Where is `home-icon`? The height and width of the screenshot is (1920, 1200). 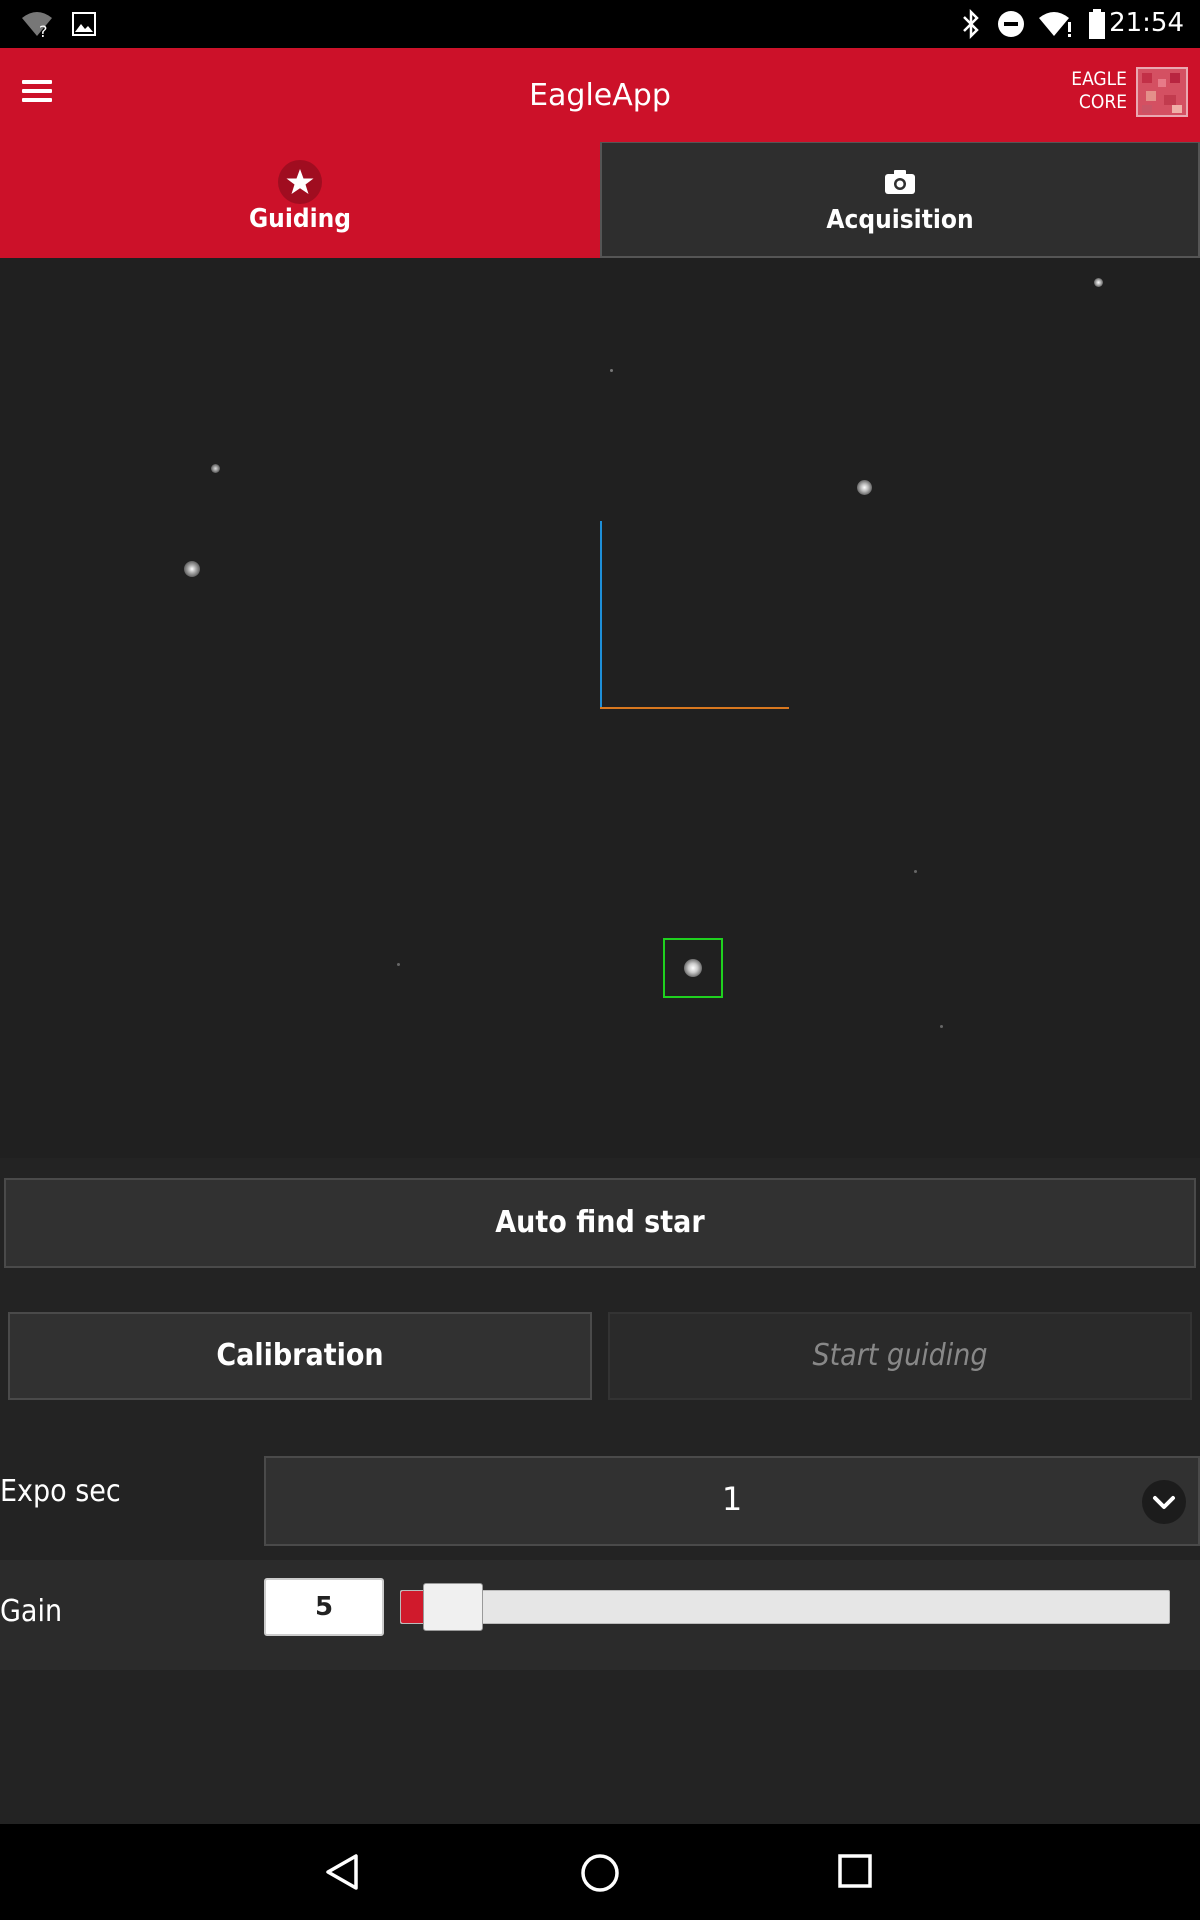 home-icon is located at coordinates (600, 1873).